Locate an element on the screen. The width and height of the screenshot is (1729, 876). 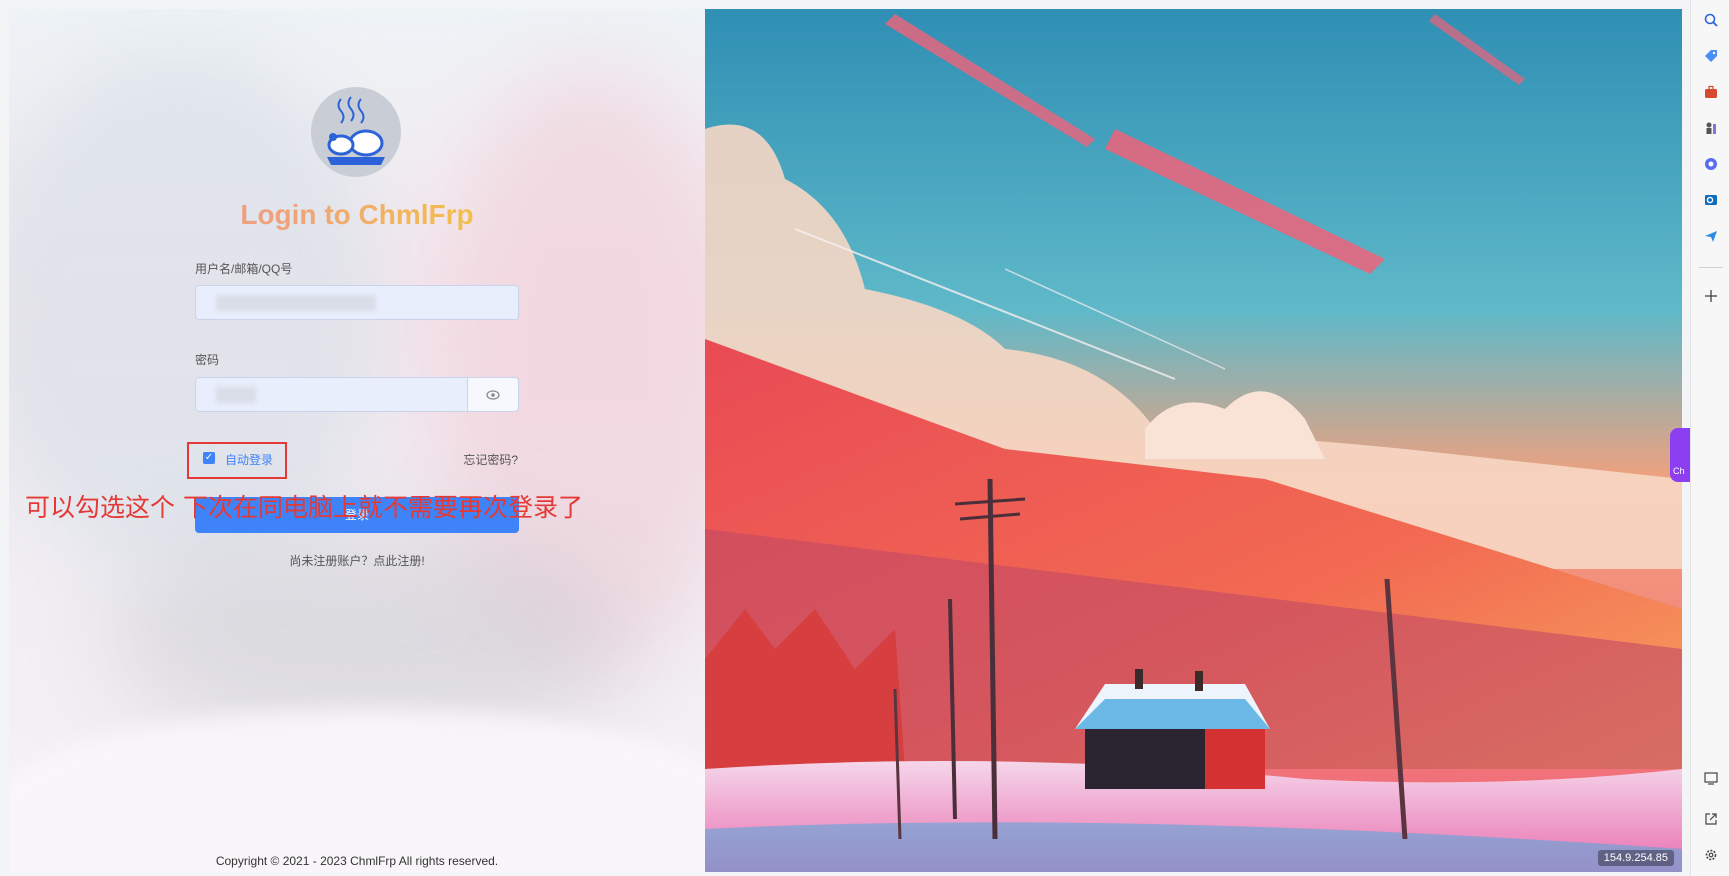
eye-icon is located at coordinates (493, 394).